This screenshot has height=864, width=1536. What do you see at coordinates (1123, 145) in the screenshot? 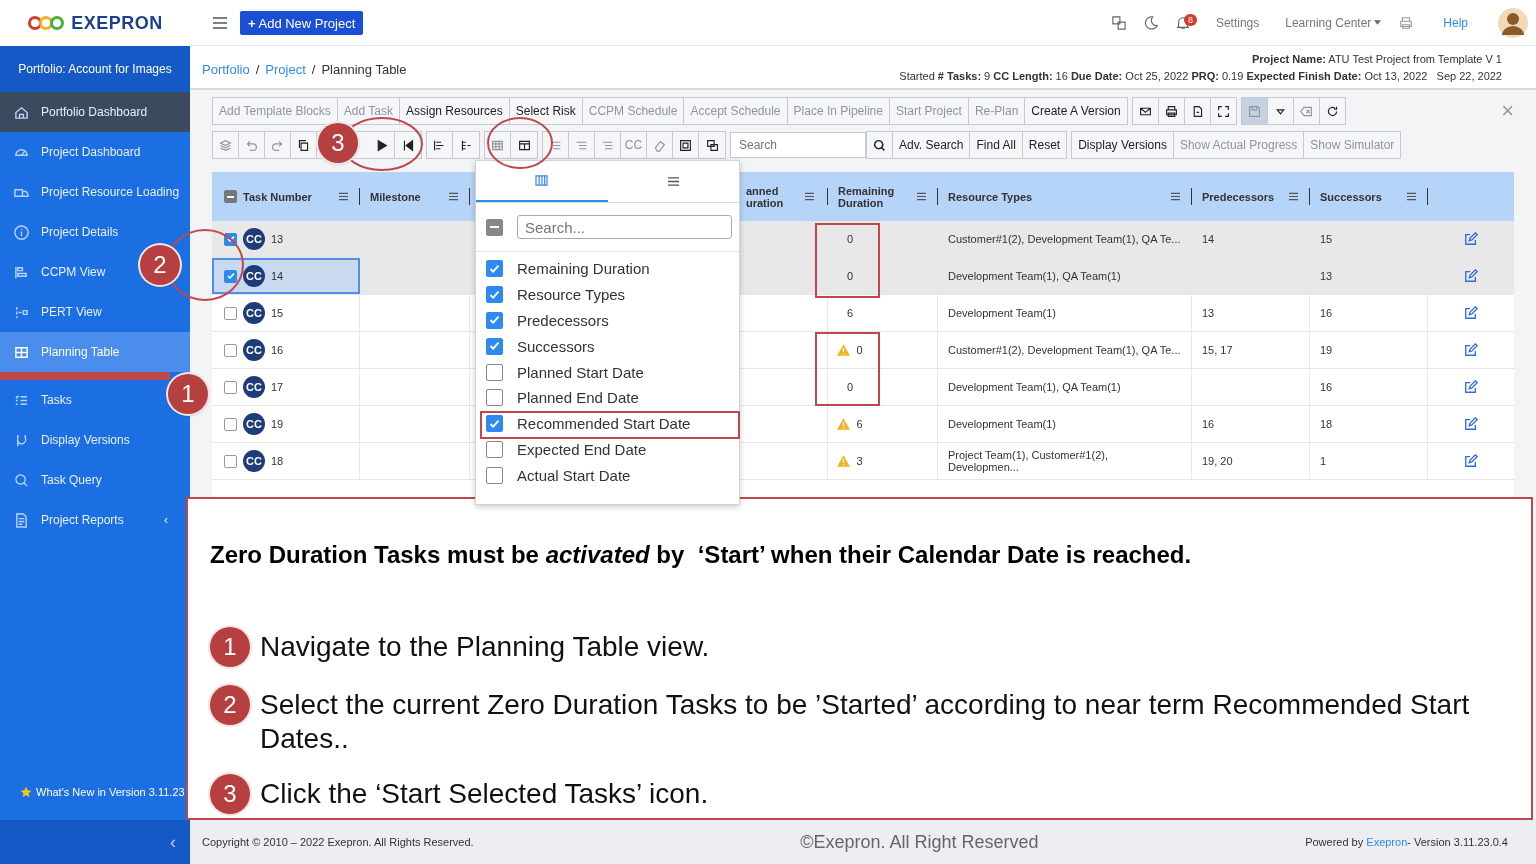
I see `toolbar-button: Display Versions` at bounding box center [1123, 145].